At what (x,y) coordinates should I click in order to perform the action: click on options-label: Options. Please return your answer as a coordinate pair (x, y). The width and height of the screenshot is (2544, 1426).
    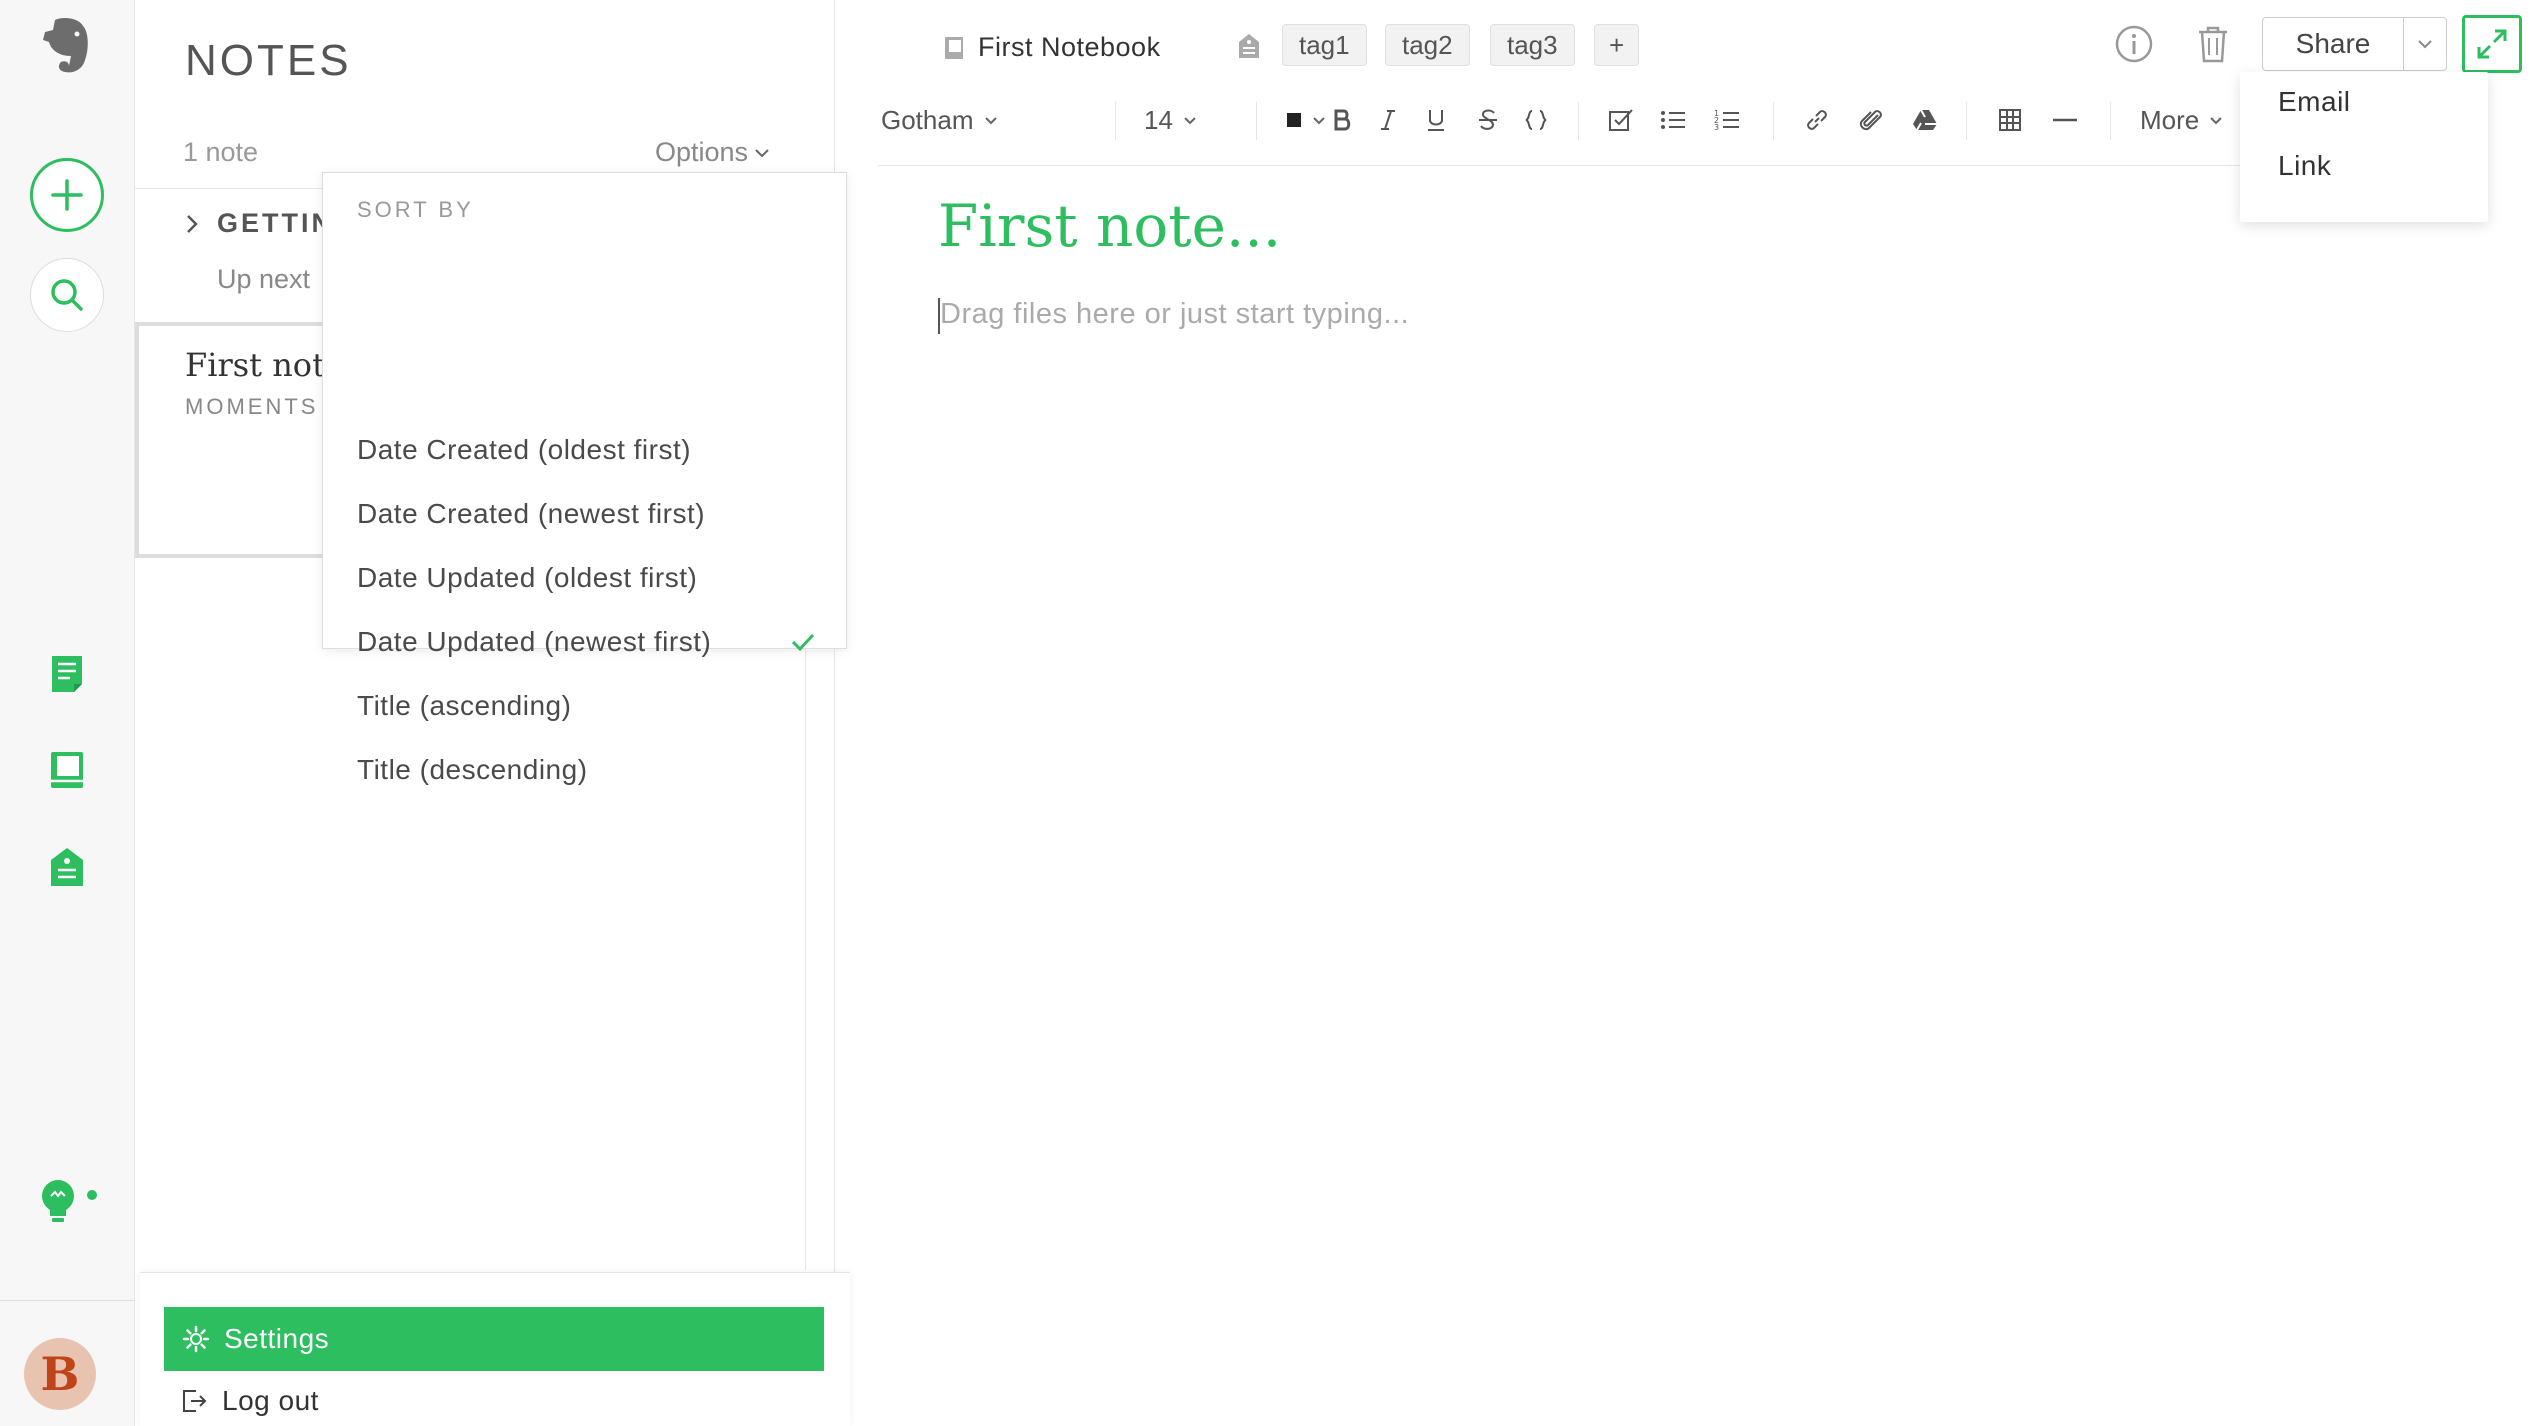
    Looking at the image, I should click on (702, 152).